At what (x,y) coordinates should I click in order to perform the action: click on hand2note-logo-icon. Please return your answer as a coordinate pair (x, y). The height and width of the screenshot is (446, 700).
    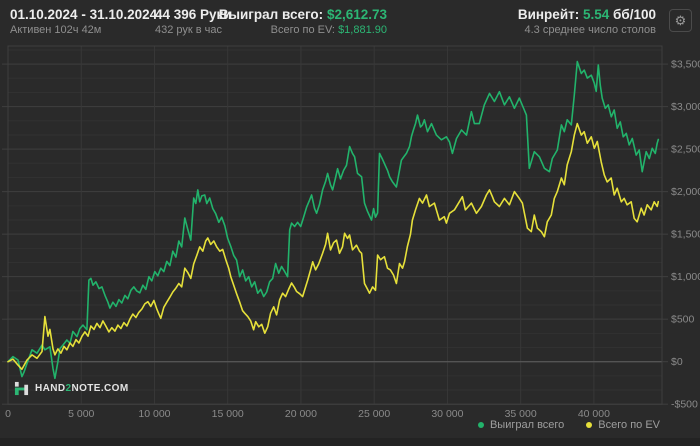
    Looking at the image, I should click on (21, 388).